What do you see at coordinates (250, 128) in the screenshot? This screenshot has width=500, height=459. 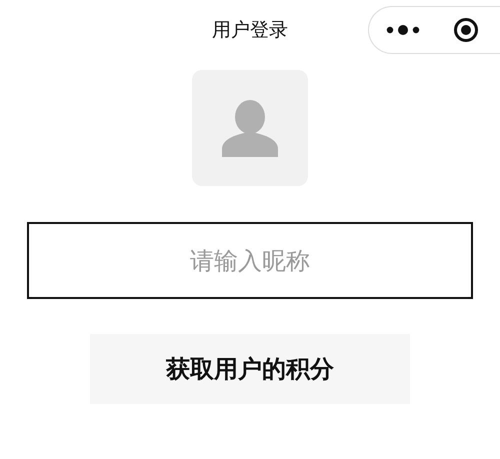 I see `user-icon` at bounding box center [250, 128].